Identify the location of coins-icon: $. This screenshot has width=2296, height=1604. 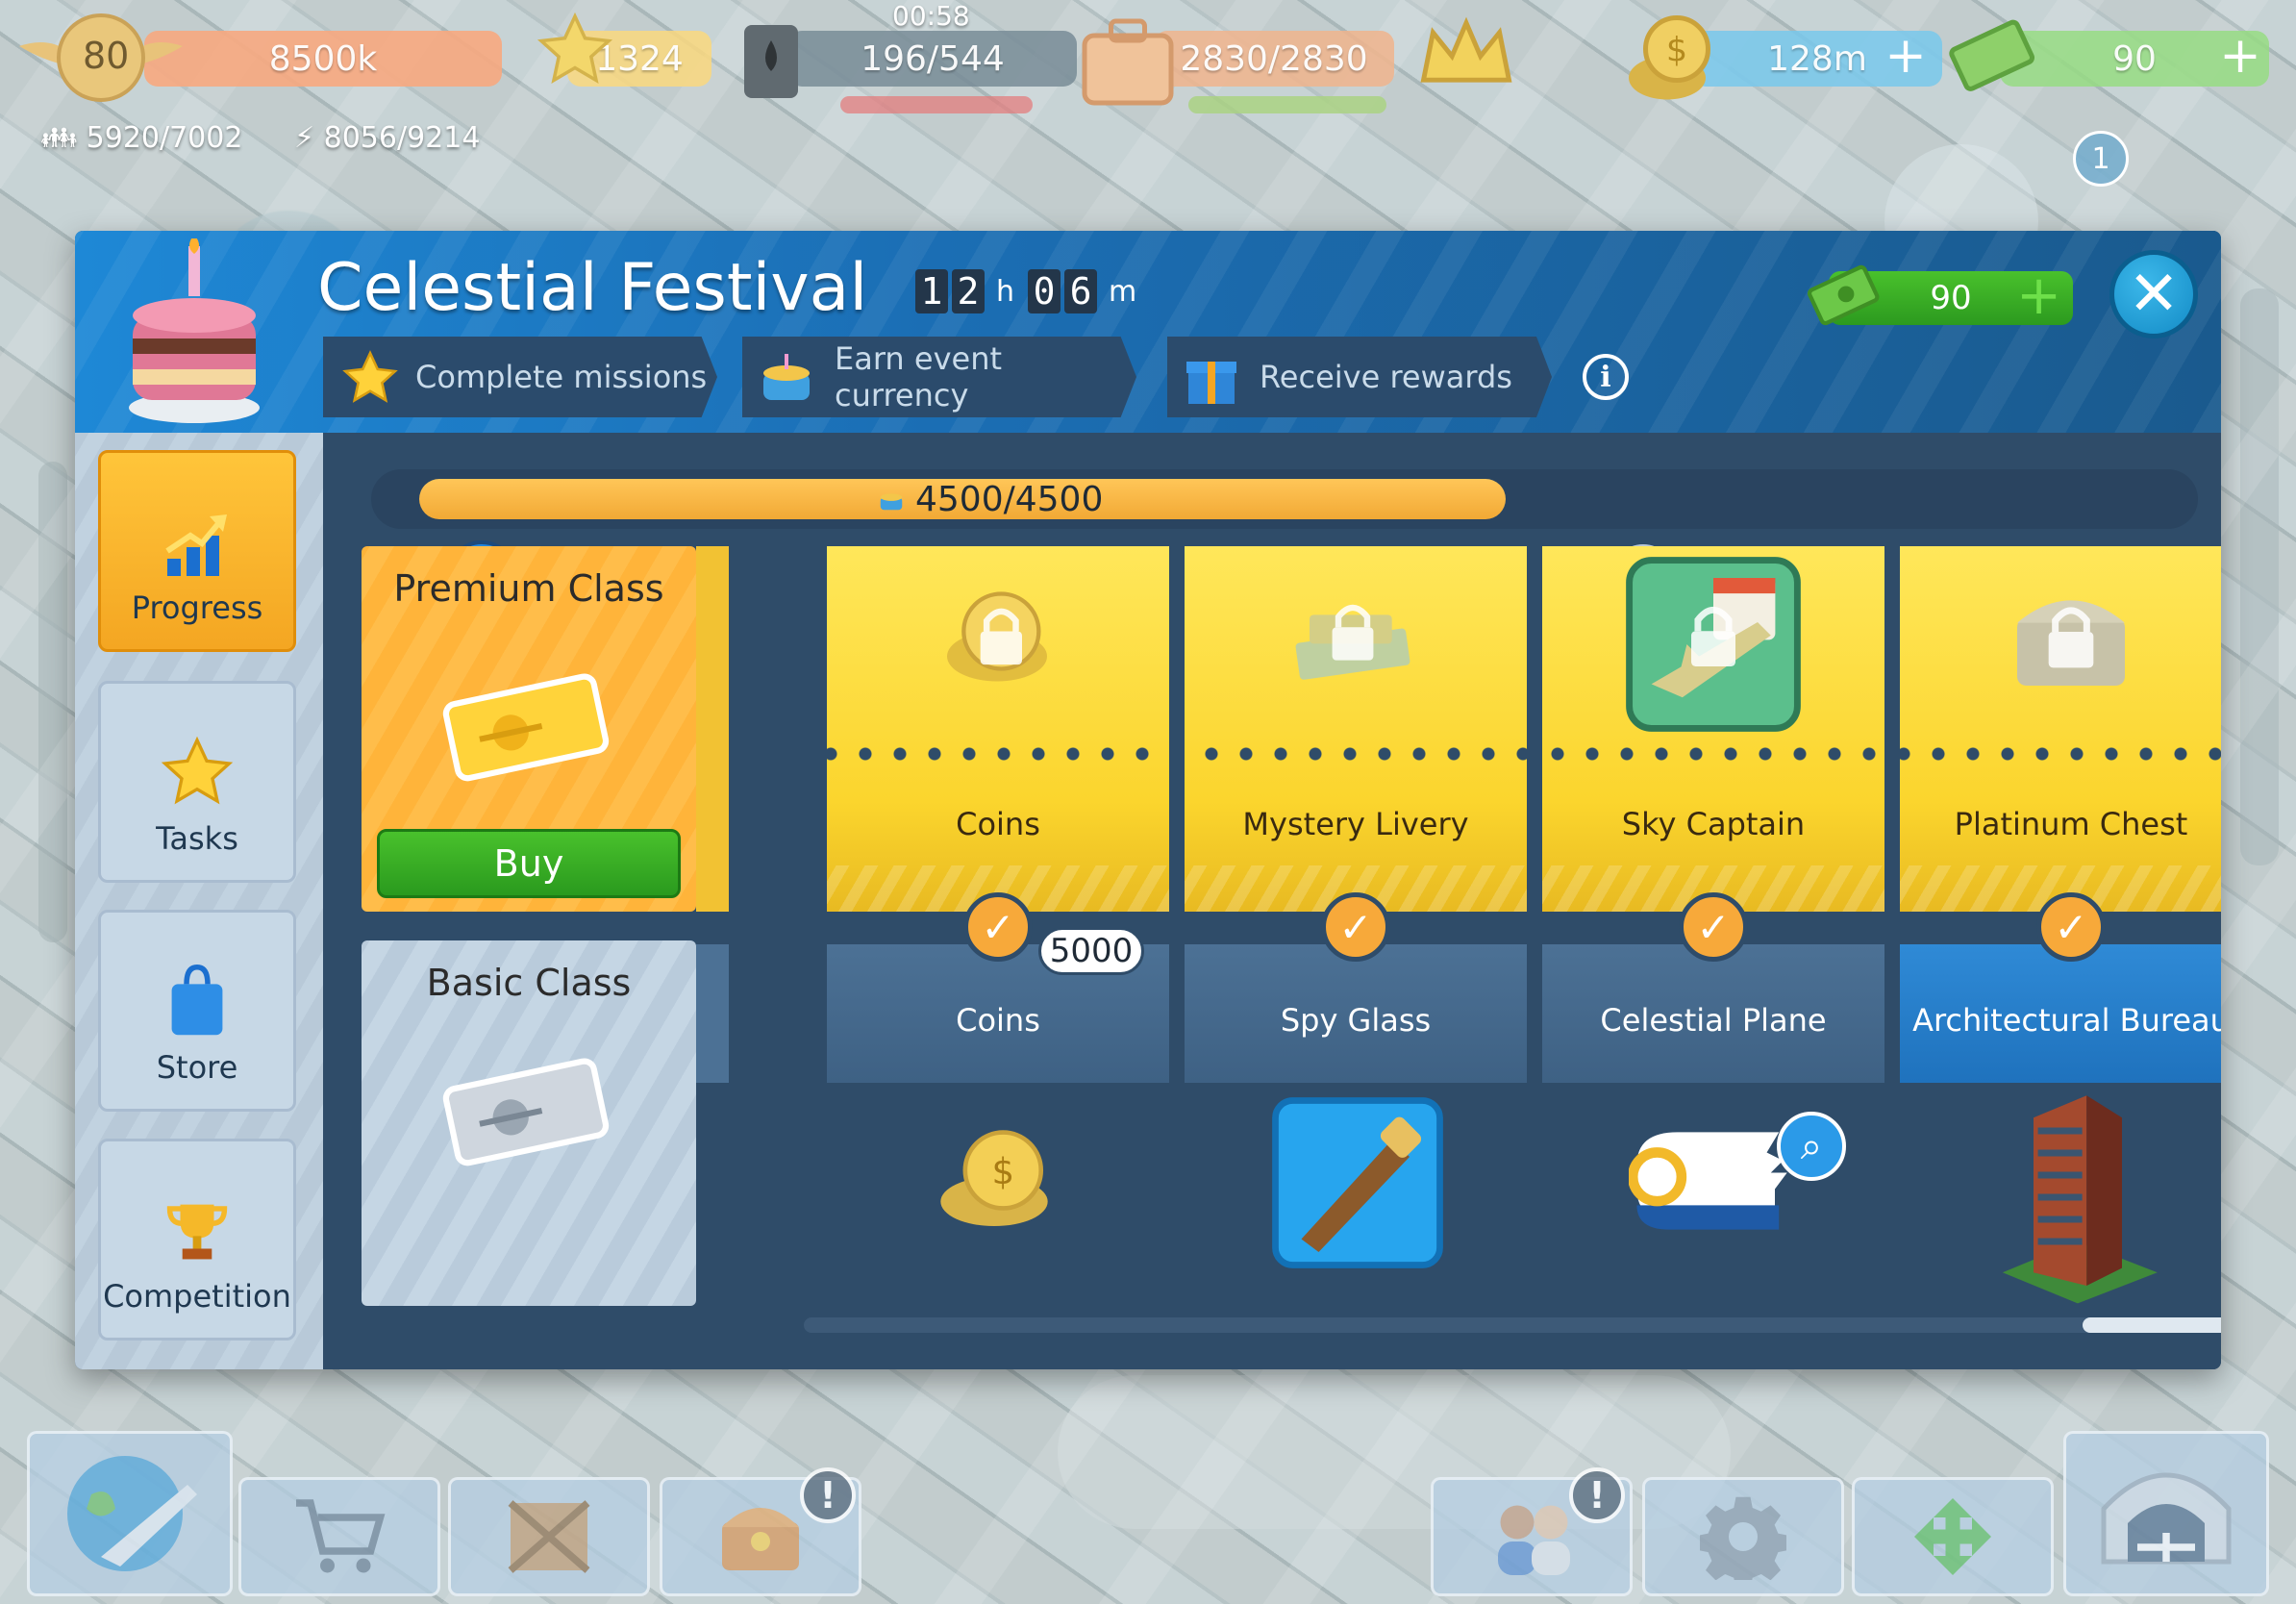
(994, 1177).